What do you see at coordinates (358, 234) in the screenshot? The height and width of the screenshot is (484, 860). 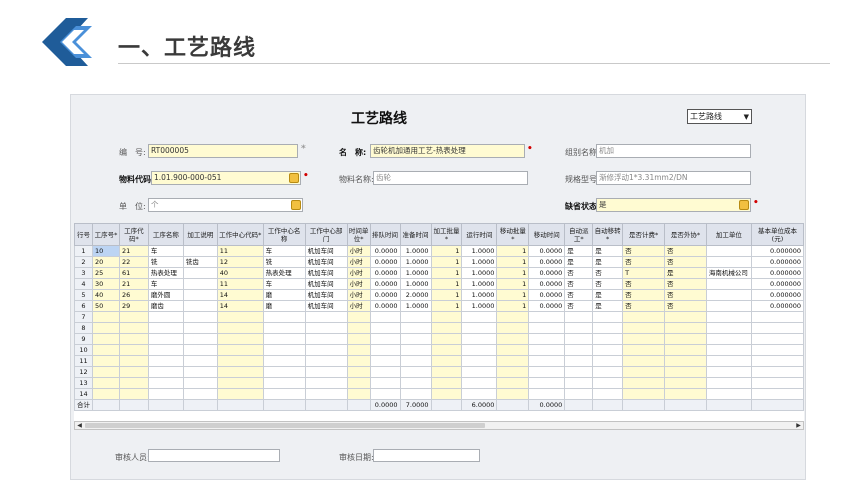 I see `grid-header-cell: 时间单位*` at bounding box center [358, 234].